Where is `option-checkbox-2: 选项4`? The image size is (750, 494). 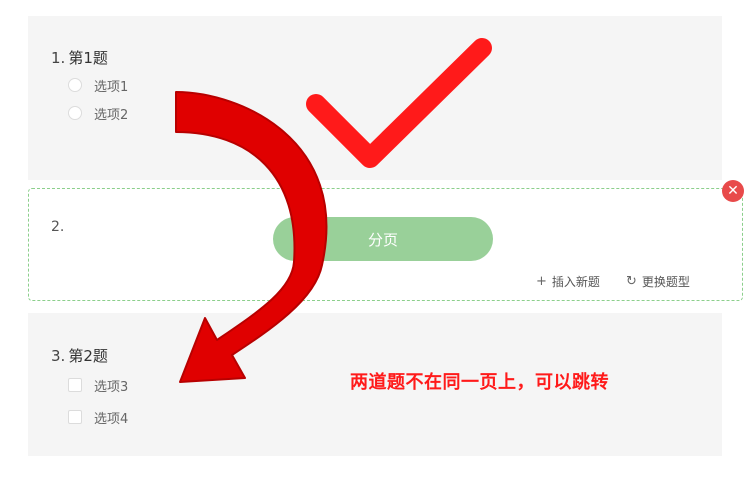
option-checkbox-2: 选项4 is located at coordinates (98, 417).